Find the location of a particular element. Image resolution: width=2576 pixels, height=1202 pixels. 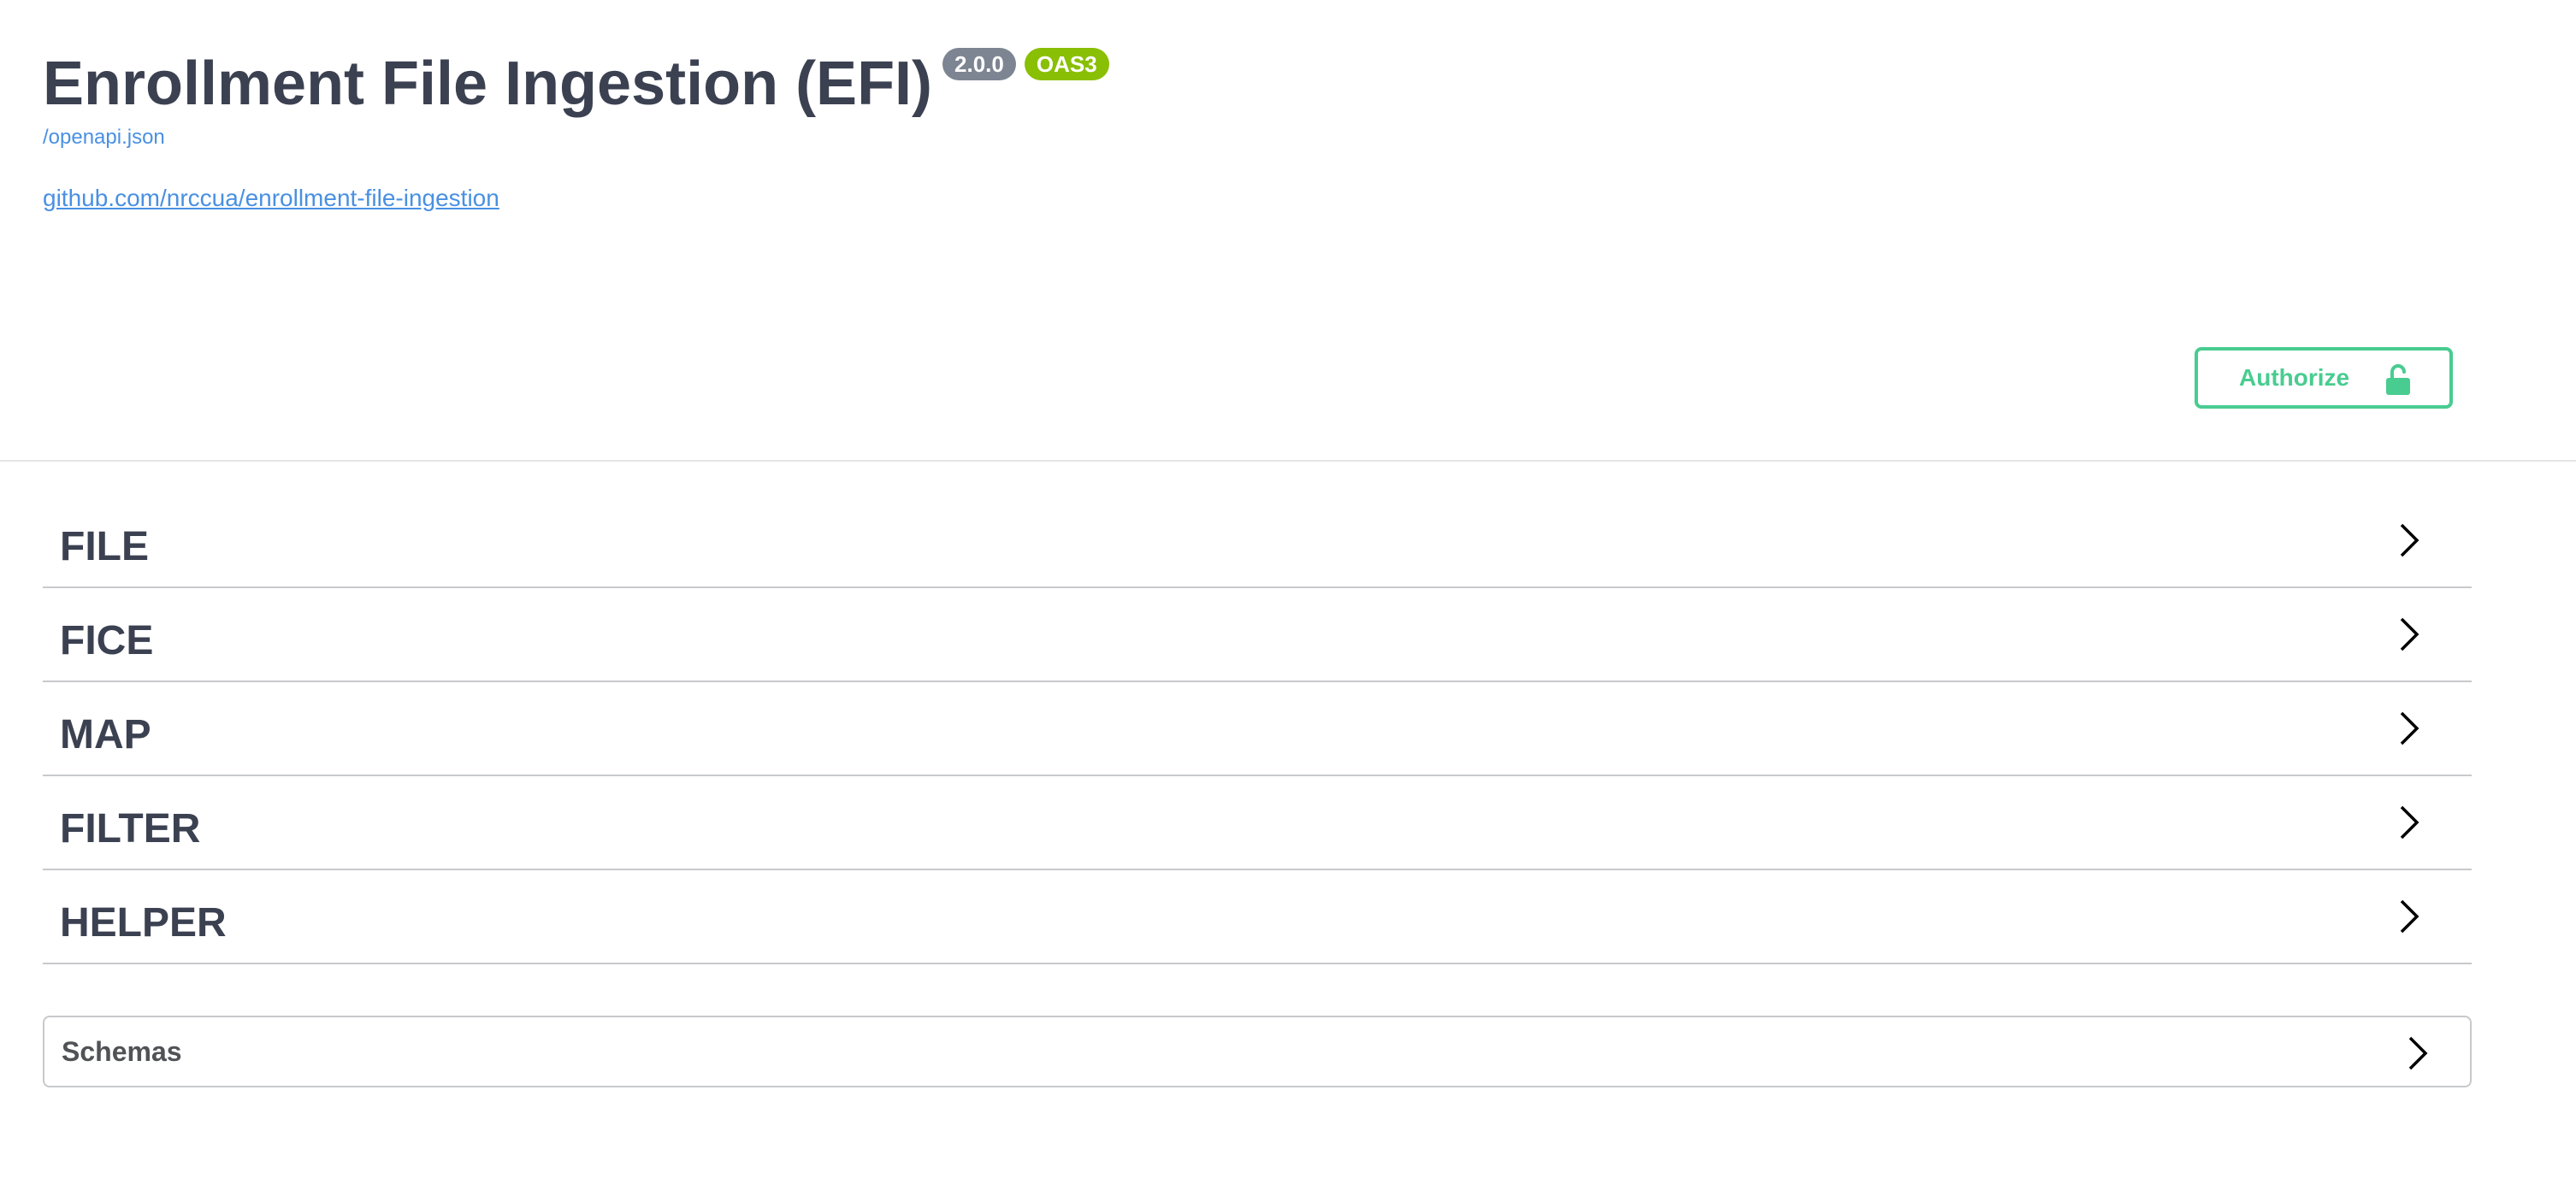

page-title: Enrollment File Ingestion (EFI) is located at coordinates (488, 84).